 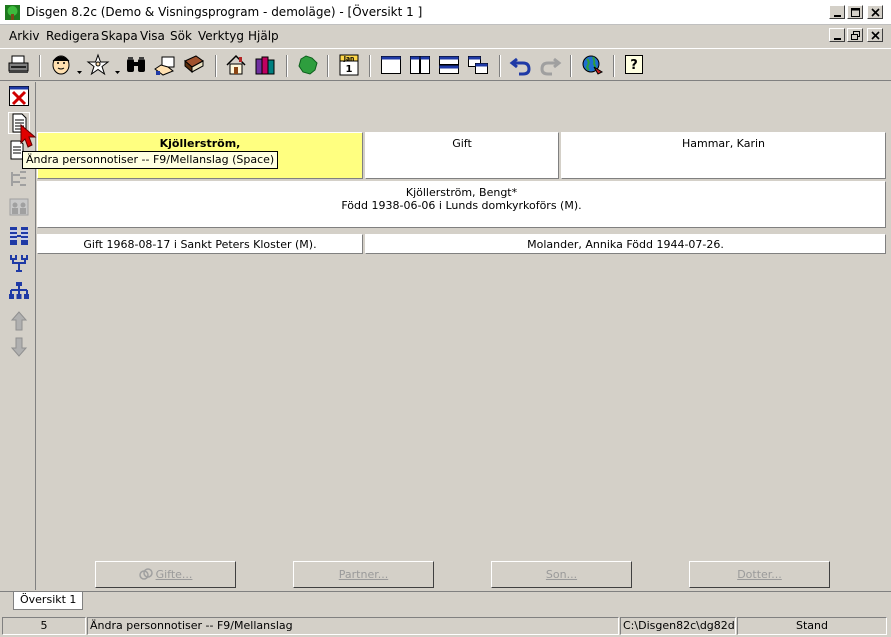 What do you see at coordinates (145, 574) in the screenshot?
I see `rings-icon` at bounding box center [145, 574].